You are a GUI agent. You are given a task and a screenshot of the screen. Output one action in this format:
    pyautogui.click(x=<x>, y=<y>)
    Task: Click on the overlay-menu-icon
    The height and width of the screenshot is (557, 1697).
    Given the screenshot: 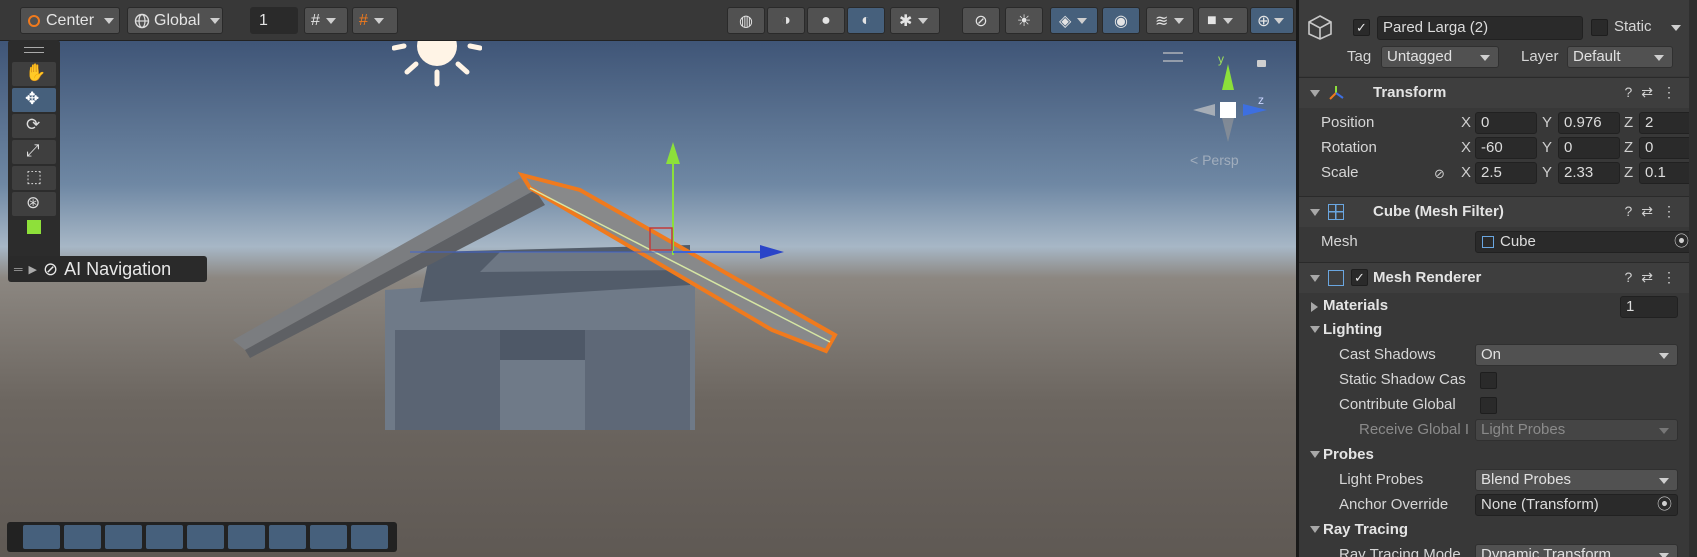 What is the action you would take?
    pyautogui.click(x=1173, y=57)
    